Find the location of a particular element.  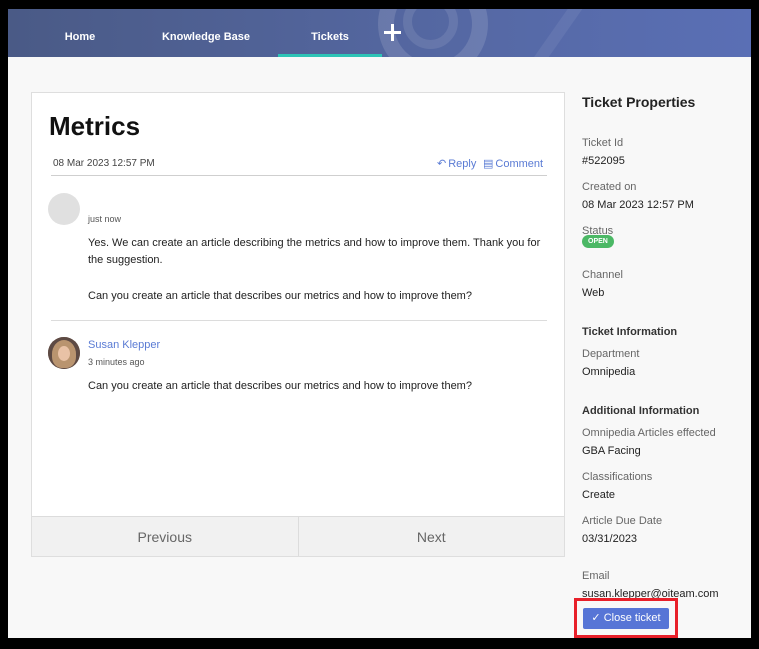

properties-title: Ticket Properties is located at coordinates (639, 102).